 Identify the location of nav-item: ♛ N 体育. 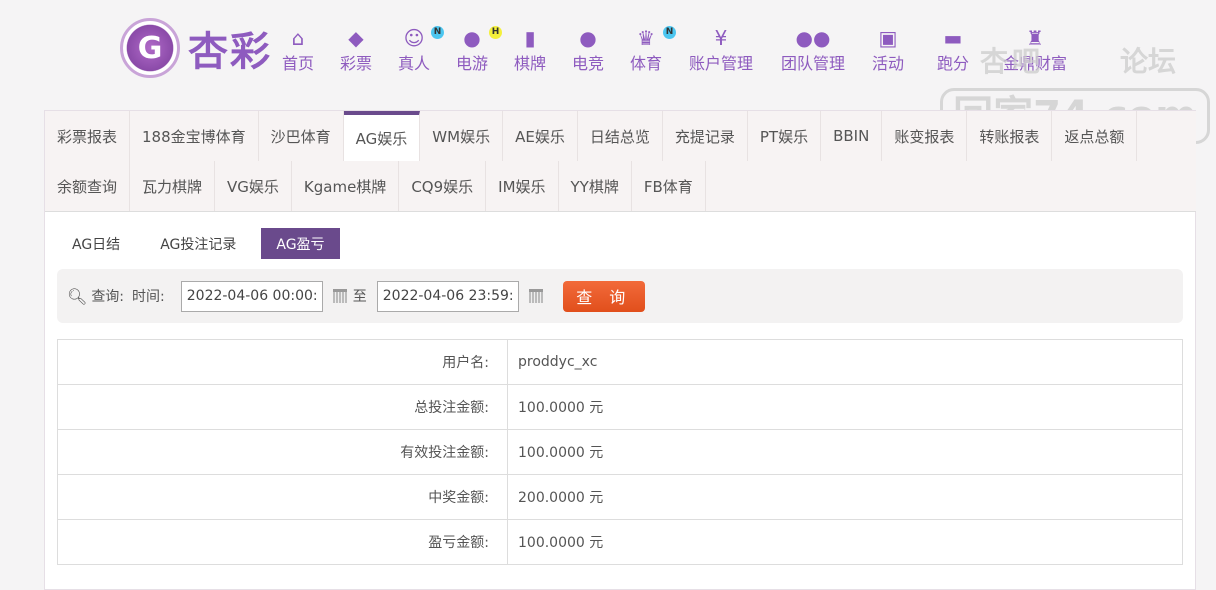
(653, 50).